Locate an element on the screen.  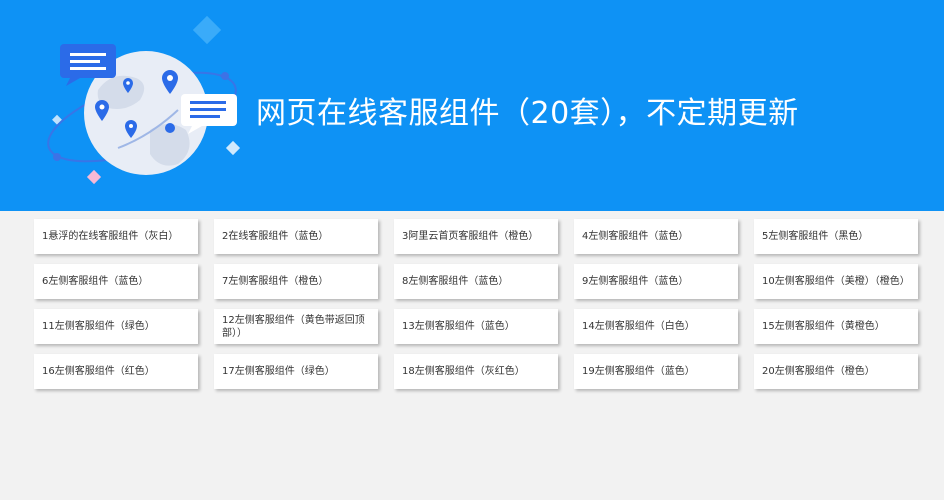
page-title: 网页在线客服组件（20套），不定期更新 is located at coordinates (527, 113).